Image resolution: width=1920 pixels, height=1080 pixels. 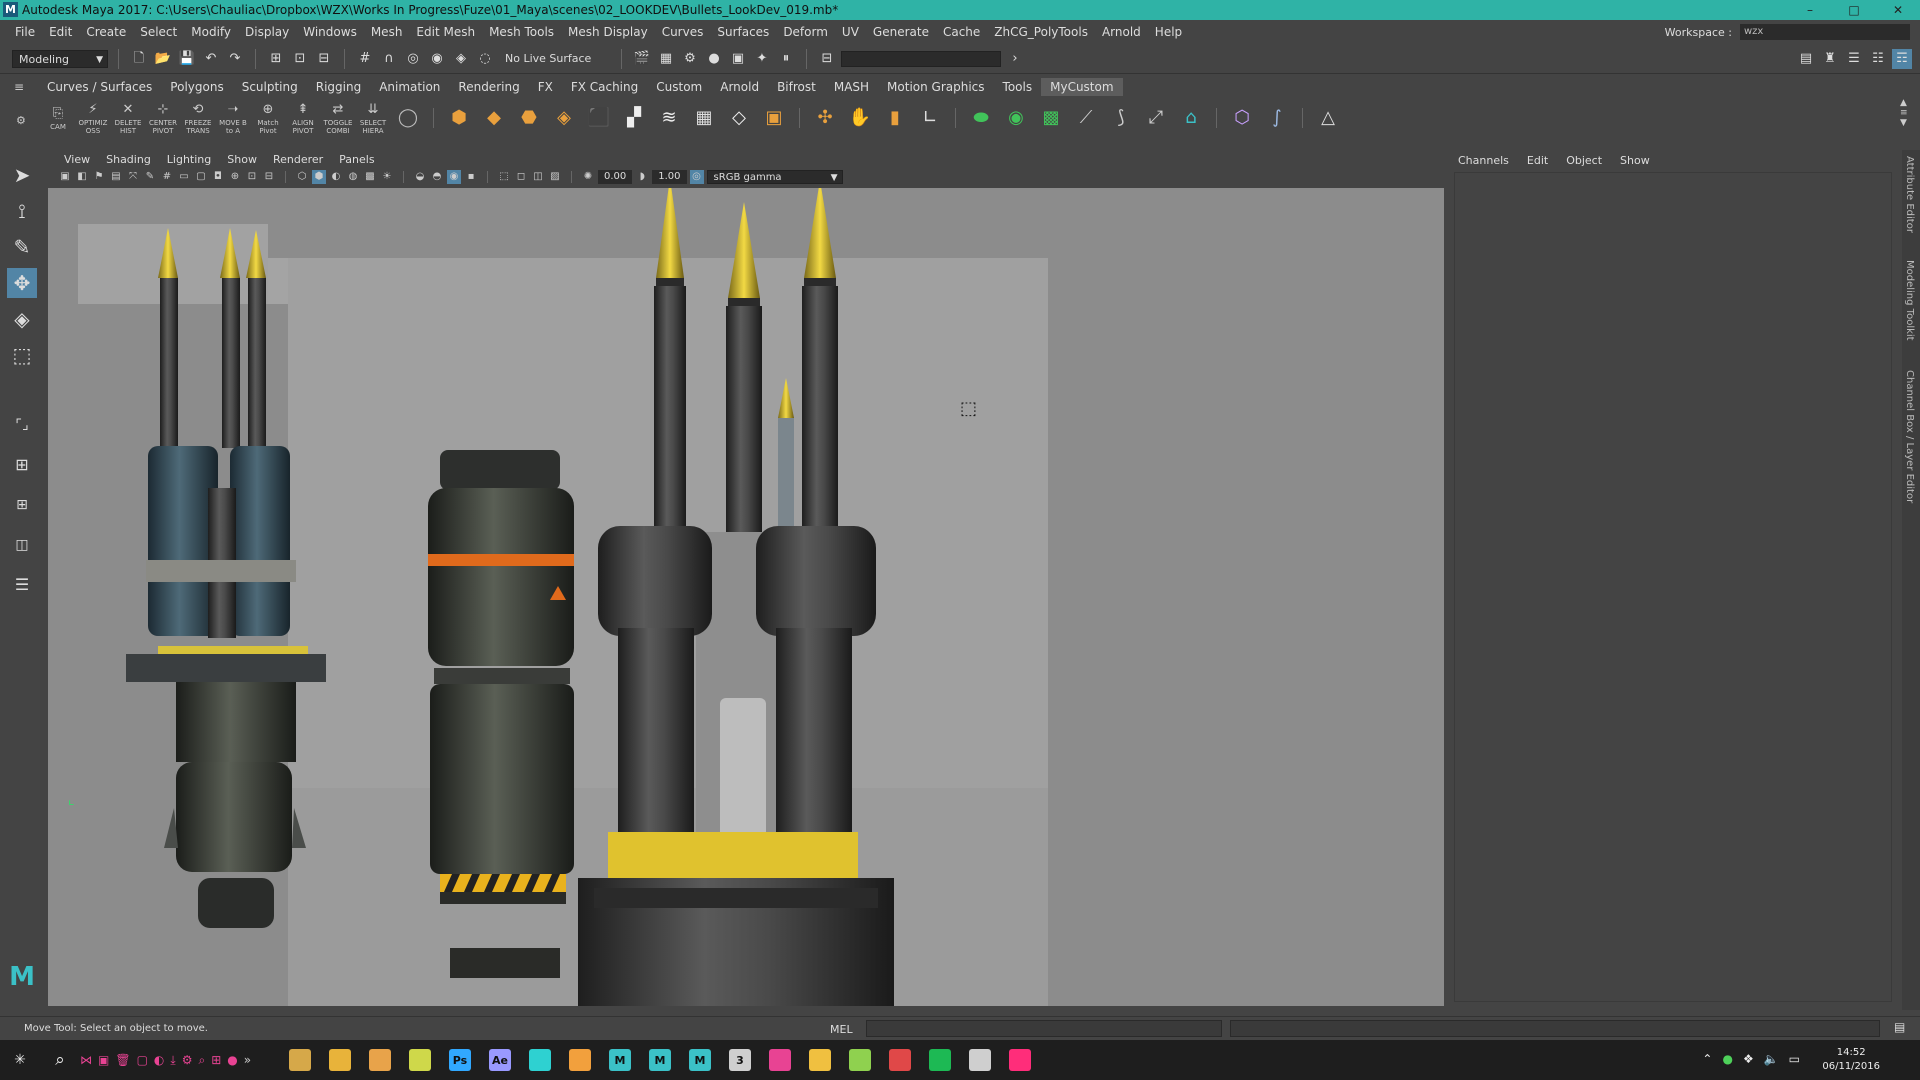 I want to click on pause-icon: ⏸, so click(x=786, y=59).